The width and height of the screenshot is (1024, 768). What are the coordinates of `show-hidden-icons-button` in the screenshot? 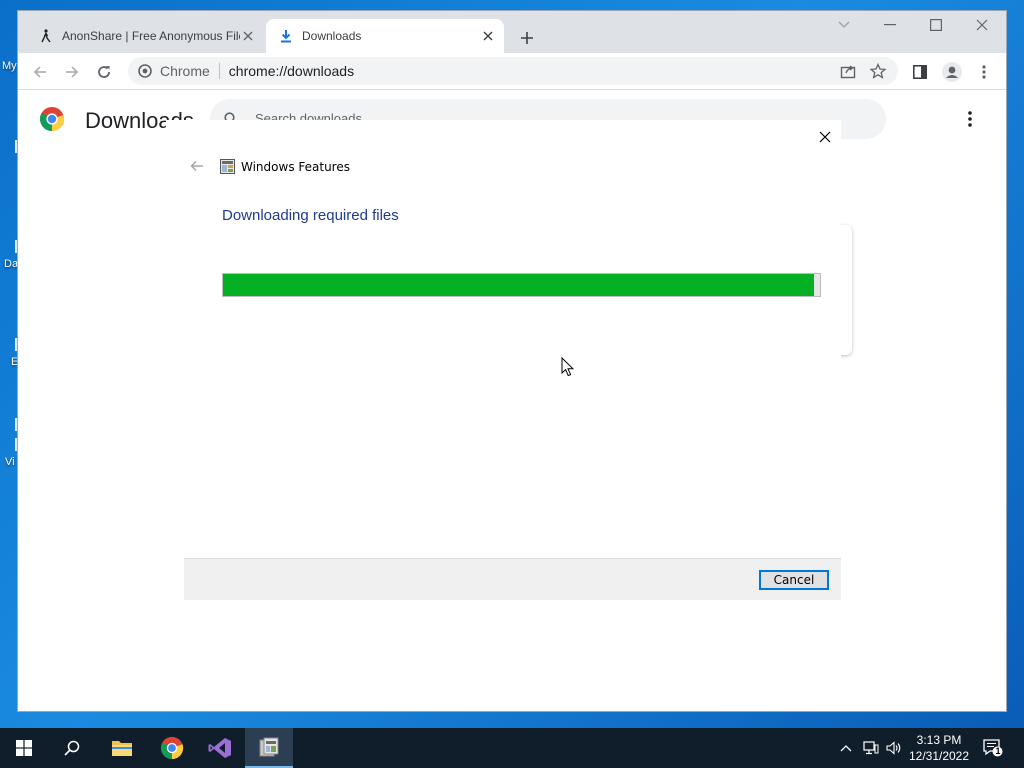 It's located at (846, 748).